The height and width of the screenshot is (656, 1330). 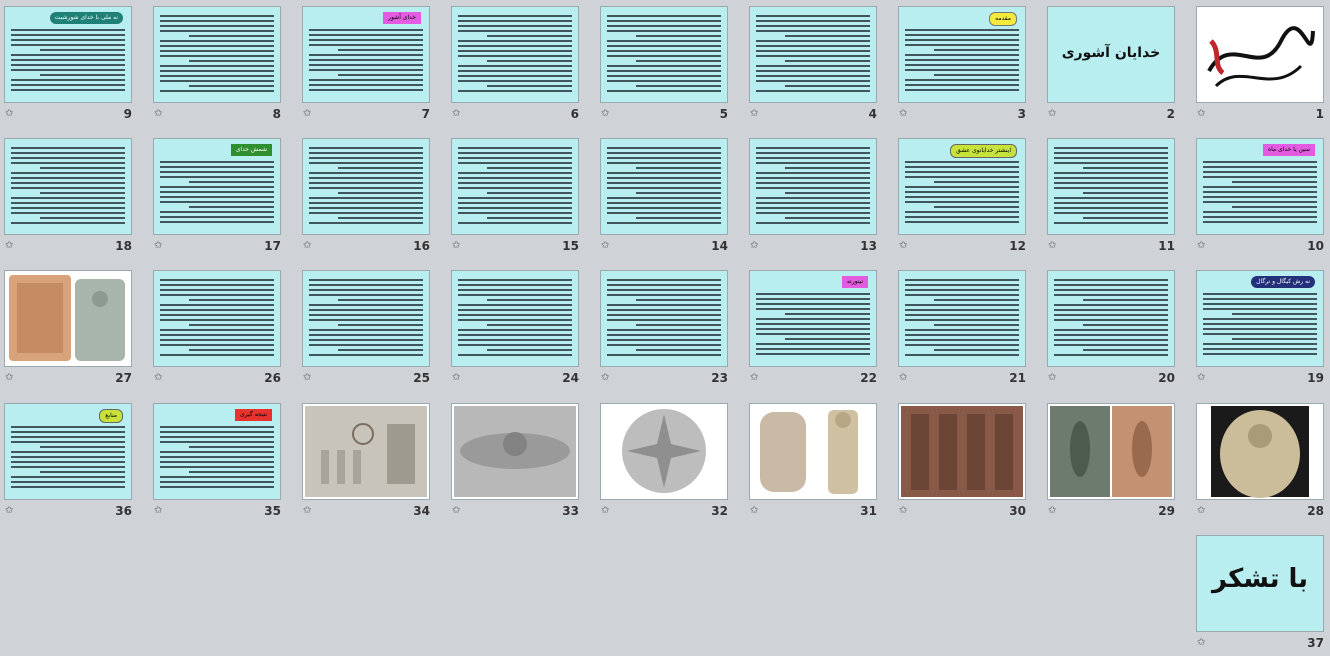 What do you see at coordinates (253, 415) in the screenshot?
I see `slide-heading-badge: نتیجه گیری` at bounding box center [253, 415].